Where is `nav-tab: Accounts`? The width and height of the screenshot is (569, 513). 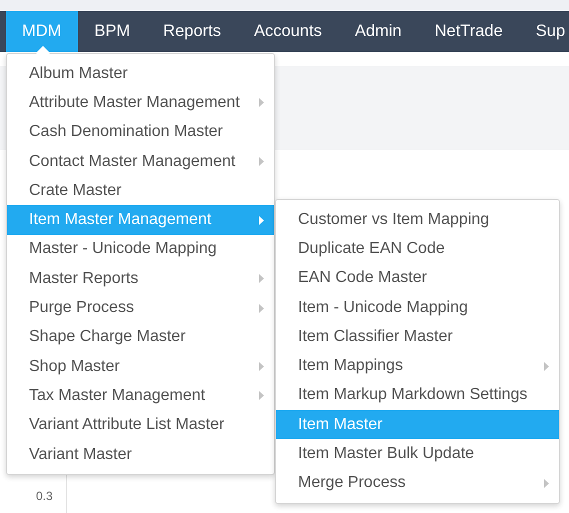
nav-tab: Accounts is located at coordinates (288, 31).